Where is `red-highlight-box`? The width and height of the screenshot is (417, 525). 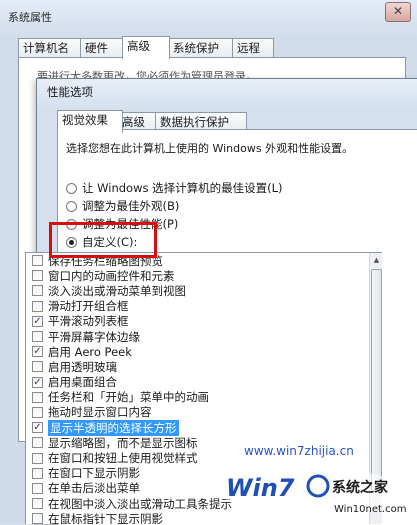
red-highlight-box is located at coordinates (103, 240).